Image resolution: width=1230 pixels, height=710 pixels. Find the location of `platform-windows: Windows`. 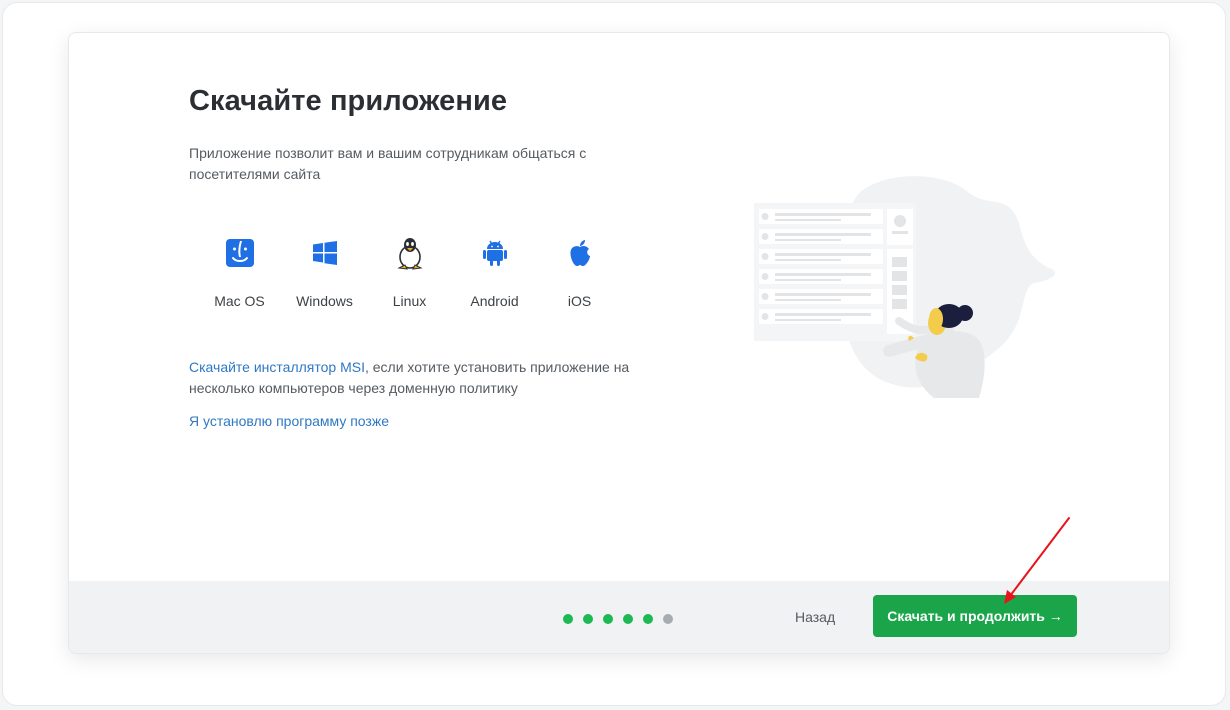

platform-windows: Windows is located at coordinates (324, 272).